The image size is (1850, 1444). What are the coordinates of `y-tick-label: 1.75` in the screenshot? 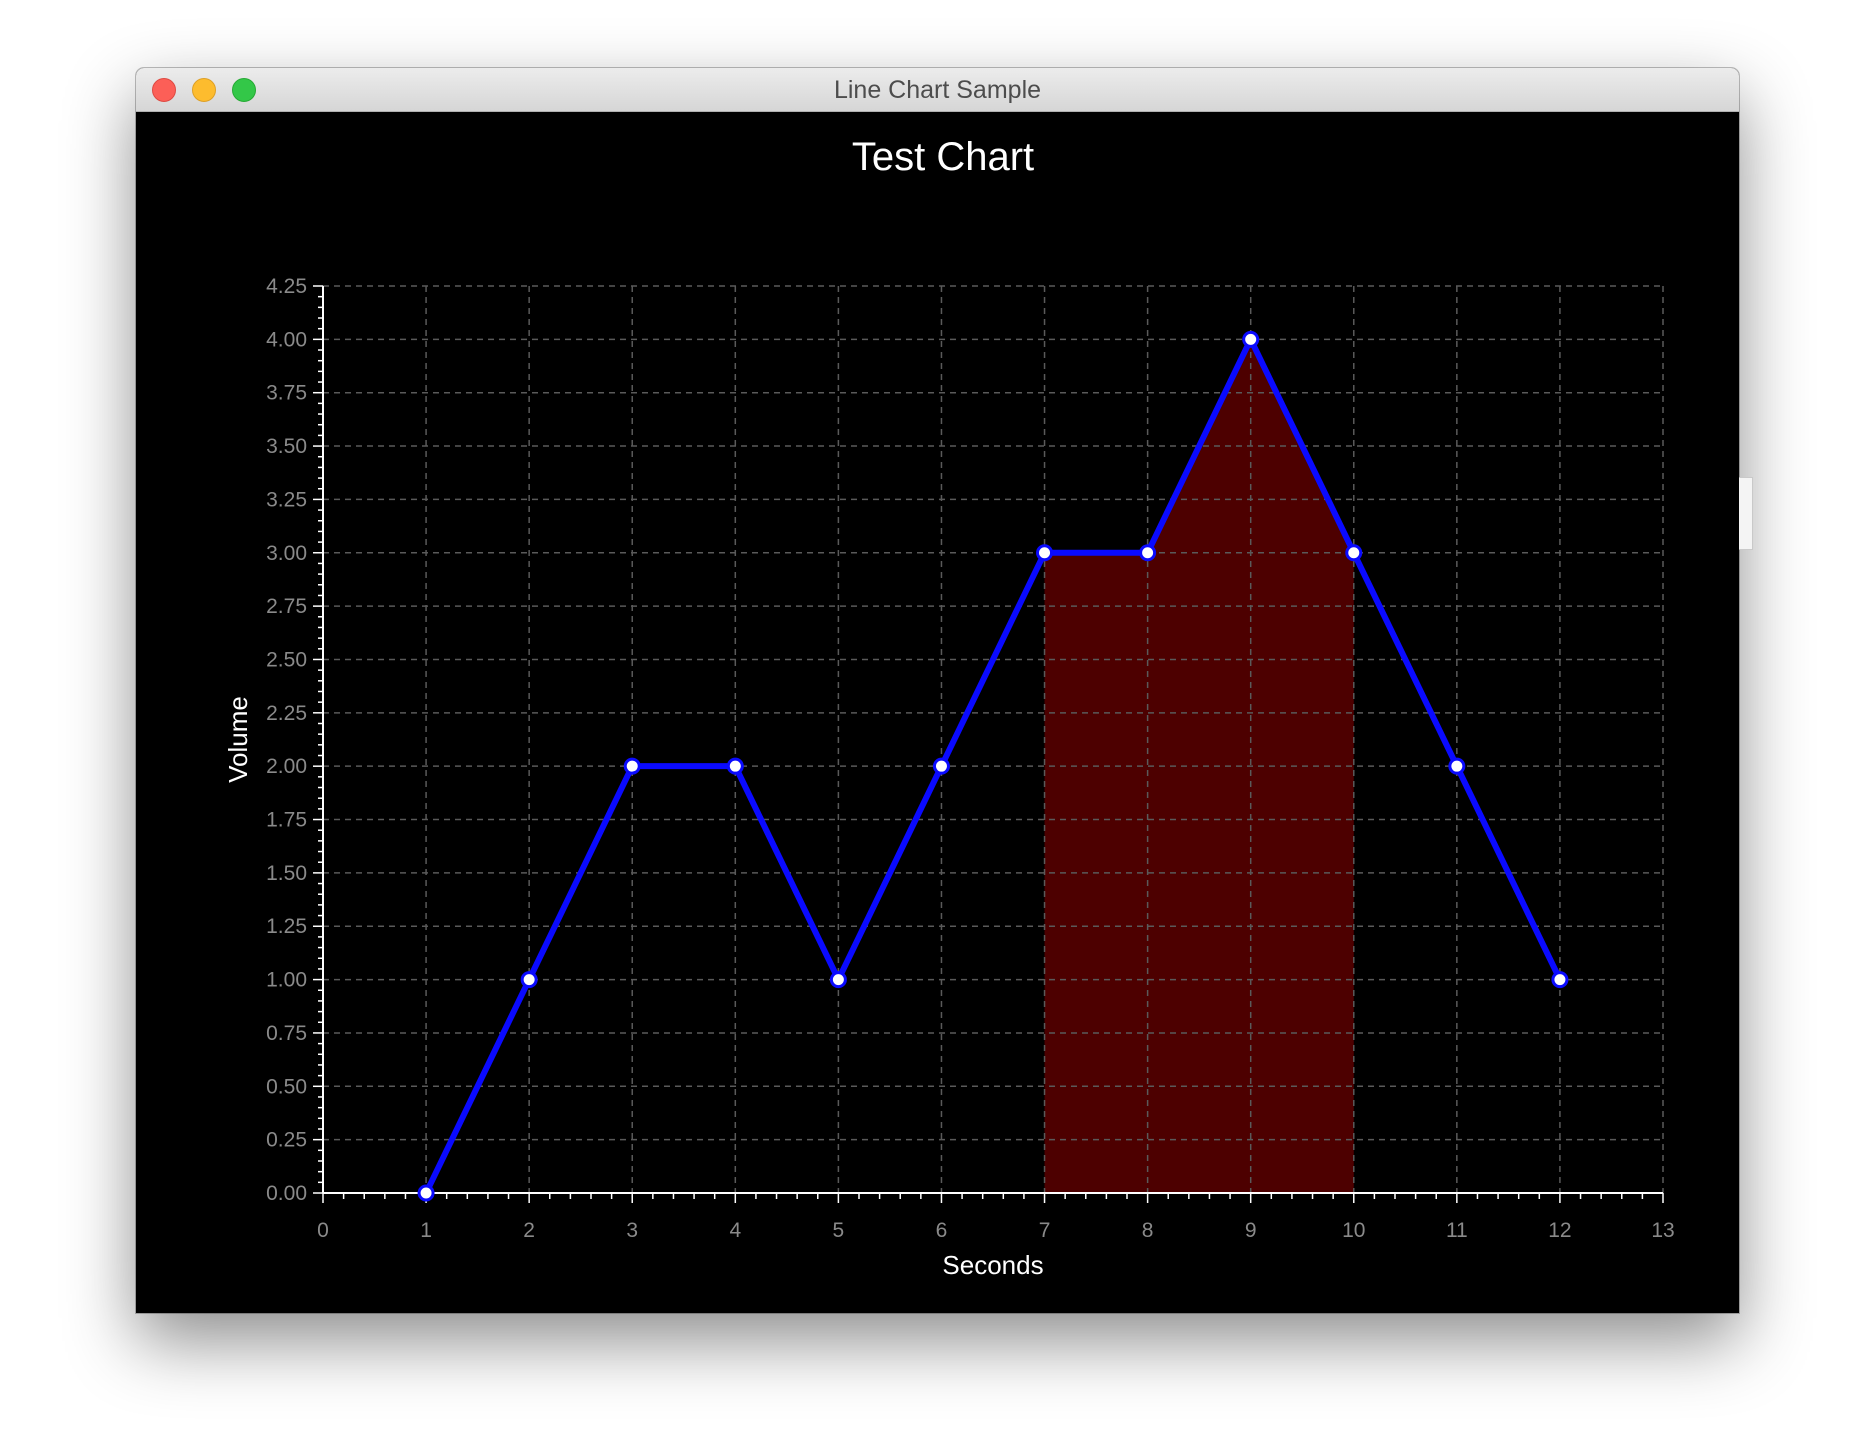 It's located at (286, 820).